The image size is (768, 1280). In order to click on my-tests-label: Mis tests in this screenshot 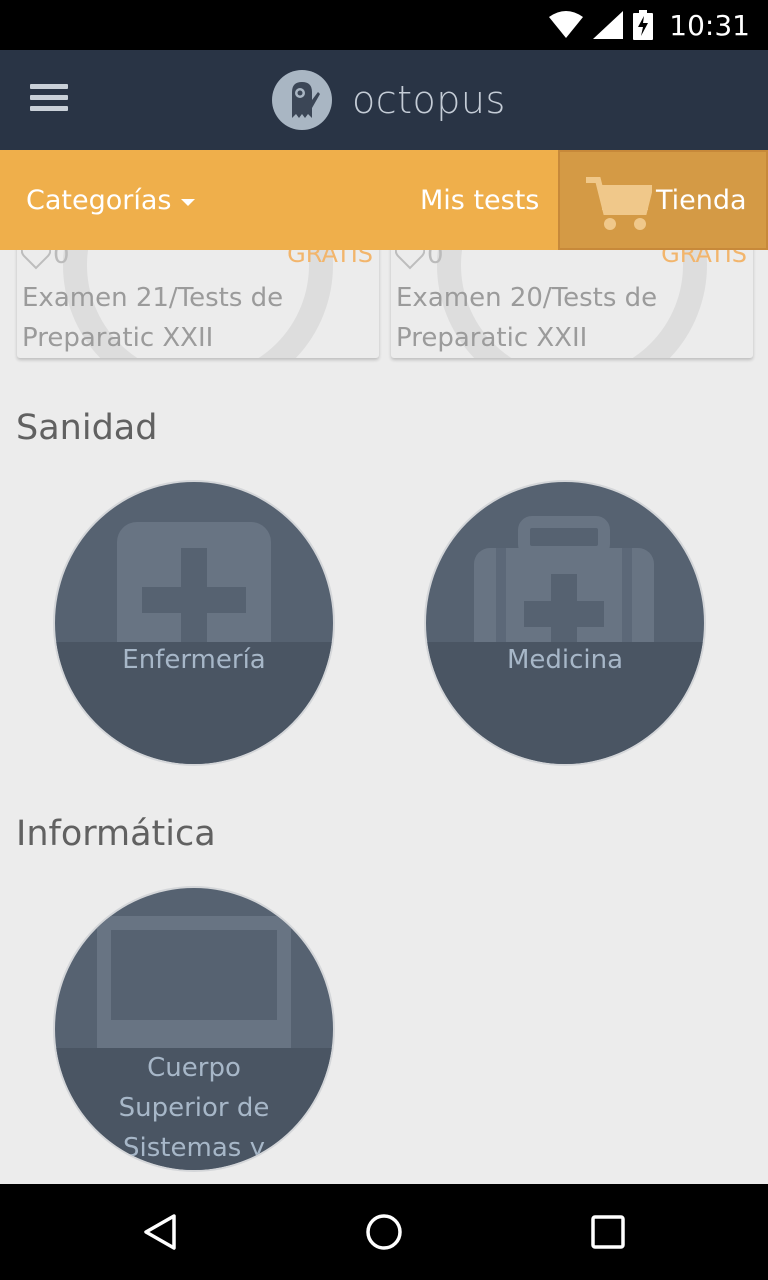, I will do `click(480, 200)`.